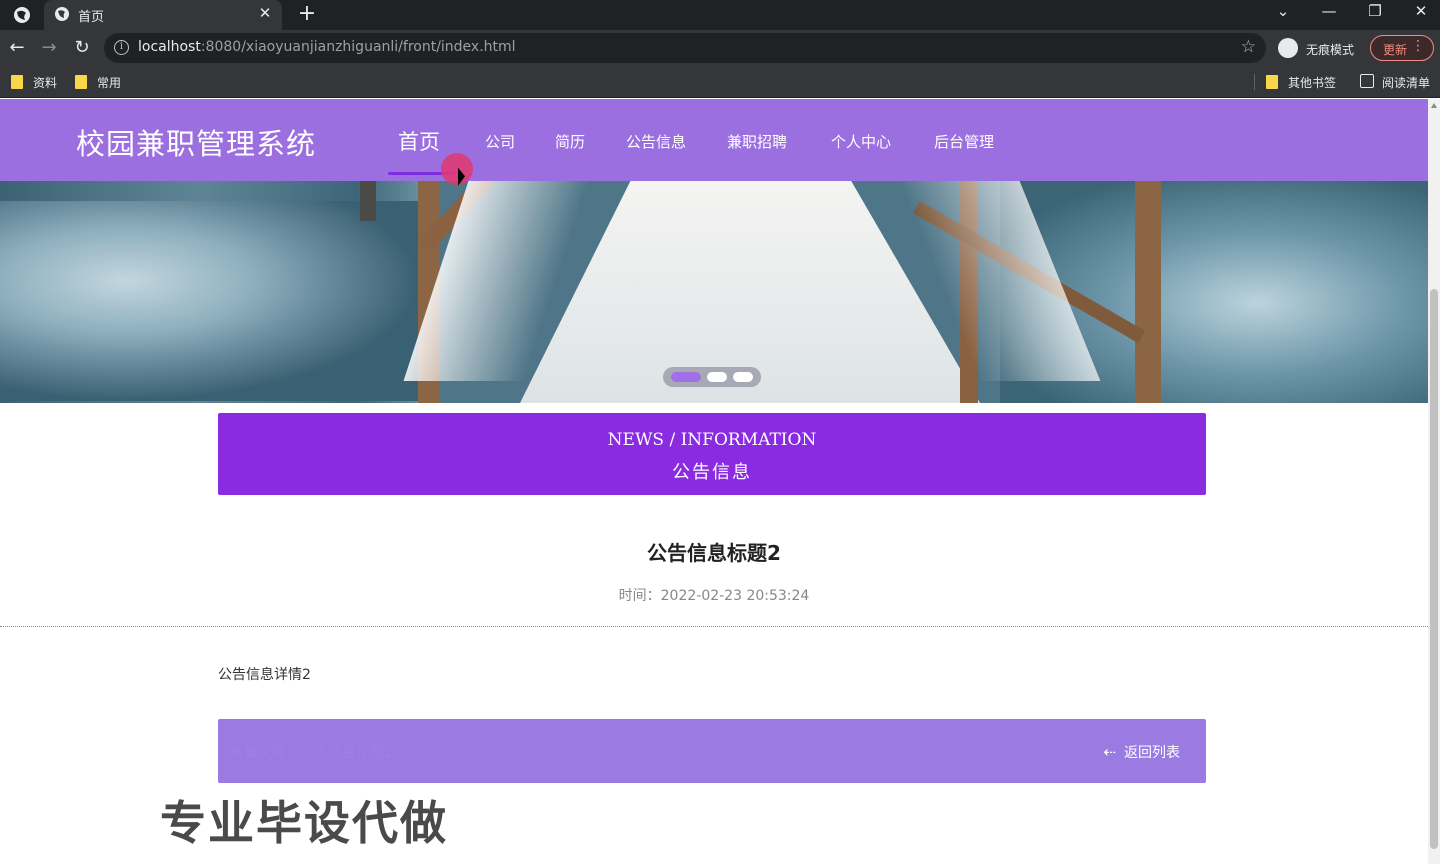 The width and height of the screenshot is (1440, 864). I want to click on news-header-cn: 公告信息, so click(712, 472).